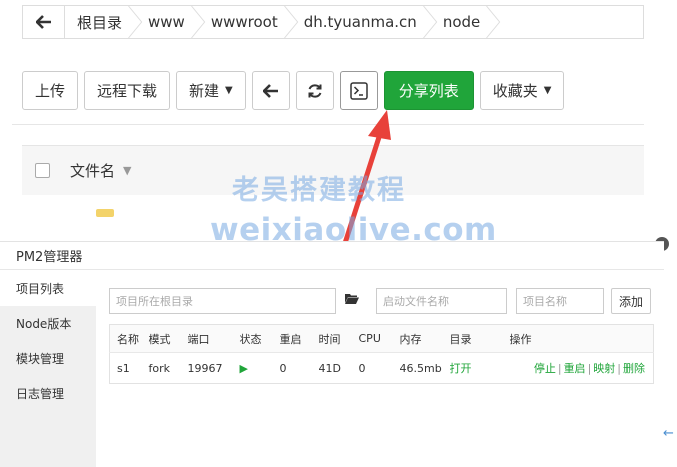 The width and height of the screenshot is (677, 467). Describe the element at coordinates (338, 338) in the screenshot. I see `col-time: 时间` at that location.